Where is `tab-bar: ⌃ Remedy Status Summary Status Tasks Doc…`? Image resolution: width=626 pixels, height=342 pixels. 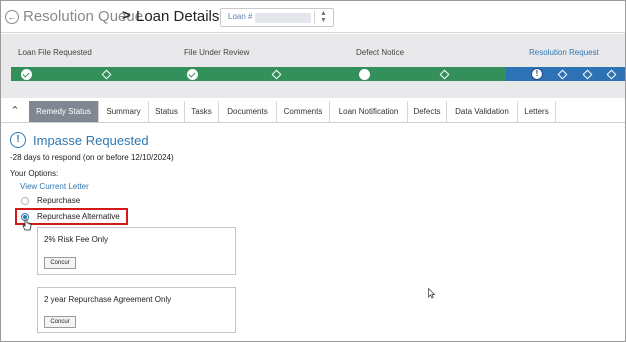
tab-bar: ⌃ Remedy Status Summary Status Tasks Doc… is located at coordinates (313, 112).